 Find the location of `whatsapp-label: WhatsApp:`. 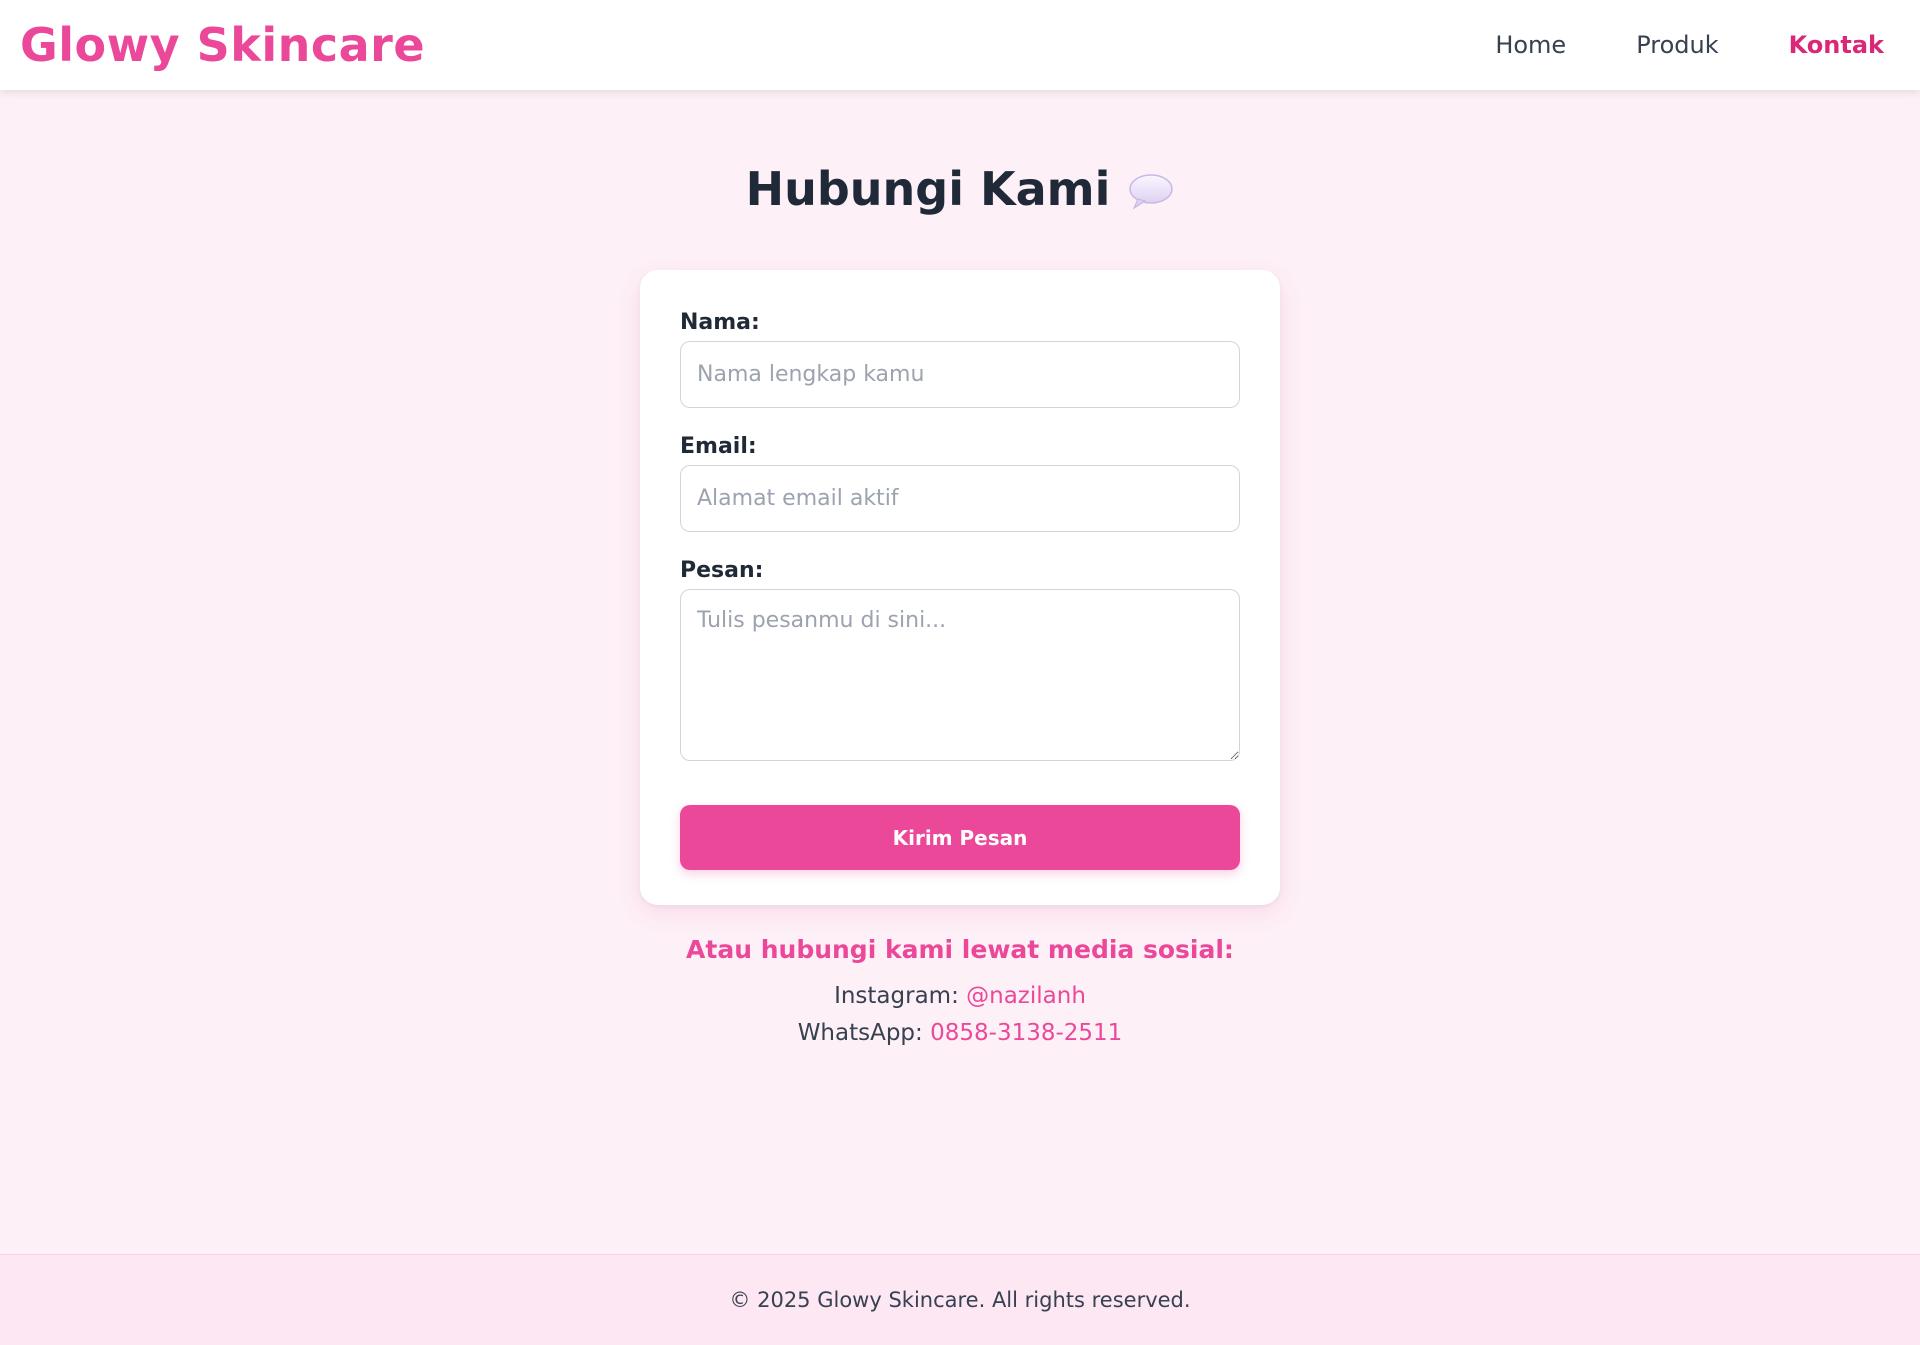

whatsapp-label: WhatsApp: is located at coordinates (860, 1033).